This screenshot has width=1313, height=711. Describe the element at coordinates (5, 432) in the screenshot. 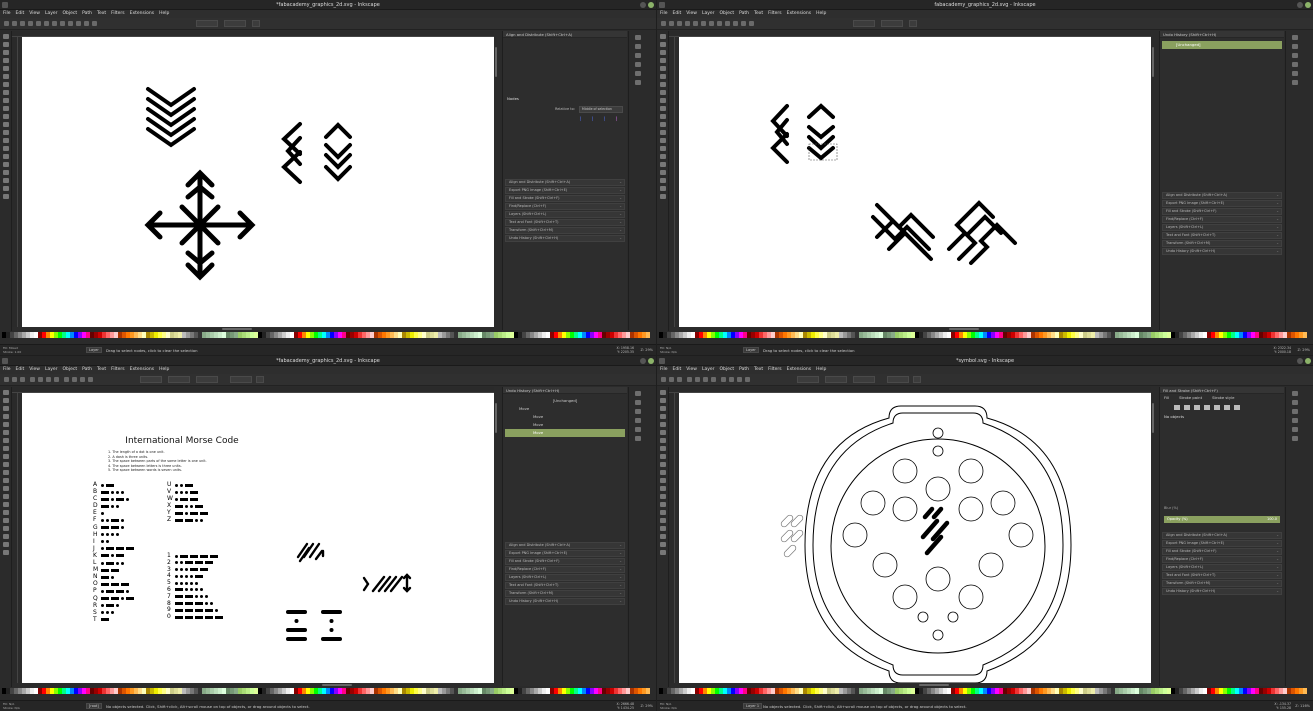

I see `rectangle-tool-icon` at that location.